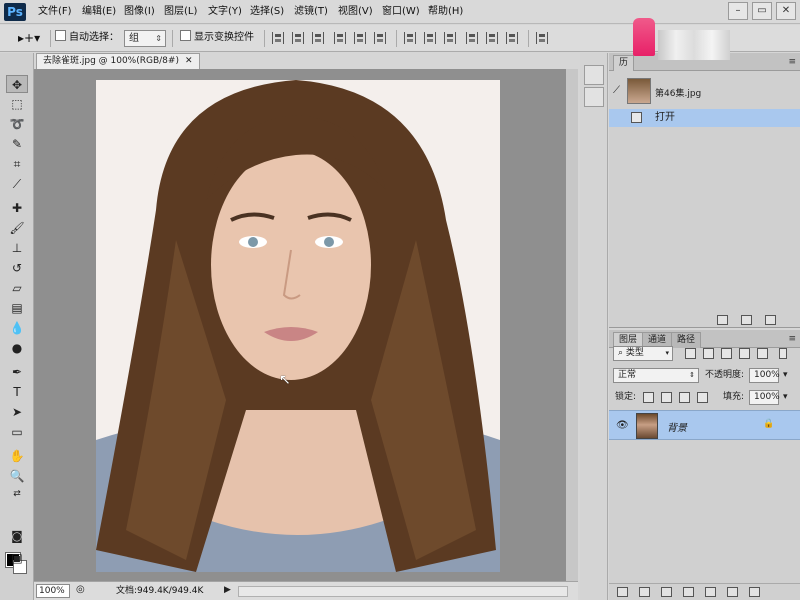 This screenshot has height=600, width=800. Describe the element at coordinates (17, 392) in the screenshot. I see `type-tool-icon: T` at that location.